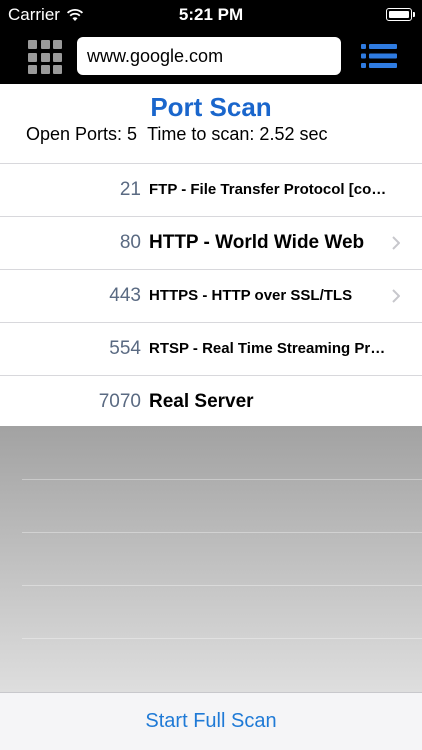  I want to click on scan-time: Time to scan: 2.52 sec, so click(237, 134).